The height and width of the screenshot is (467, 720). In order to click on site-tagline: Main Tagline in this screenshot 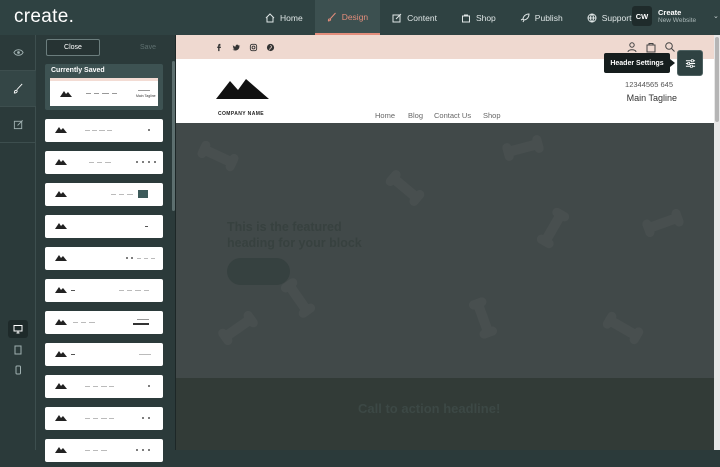, I will do `click(651, 98)`.